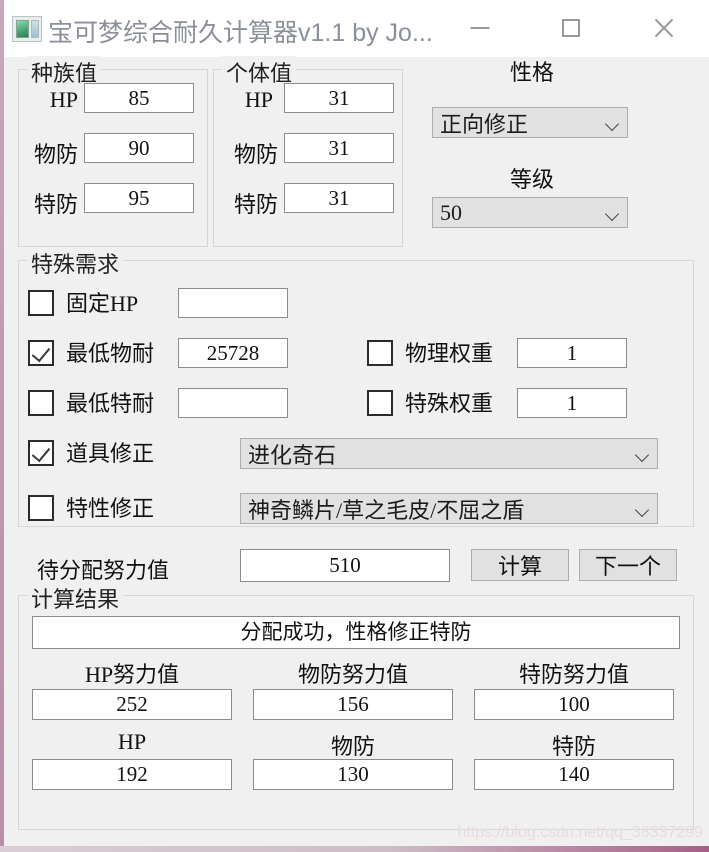 This screenshot has height=852, width=709. What do you see at coordinates (139, 98) in the screenshot?
I see `base-stat-input-hp: 85` at bounding box center [139, 98].